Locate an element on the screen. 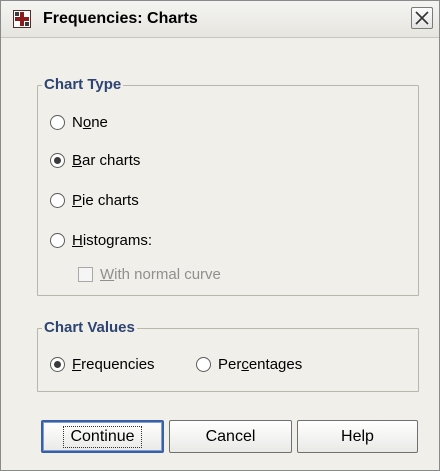 Image resolution: width=440 pixels, height=471 pixels. radio-pie-charts-button is located at coordinates (57, 200).